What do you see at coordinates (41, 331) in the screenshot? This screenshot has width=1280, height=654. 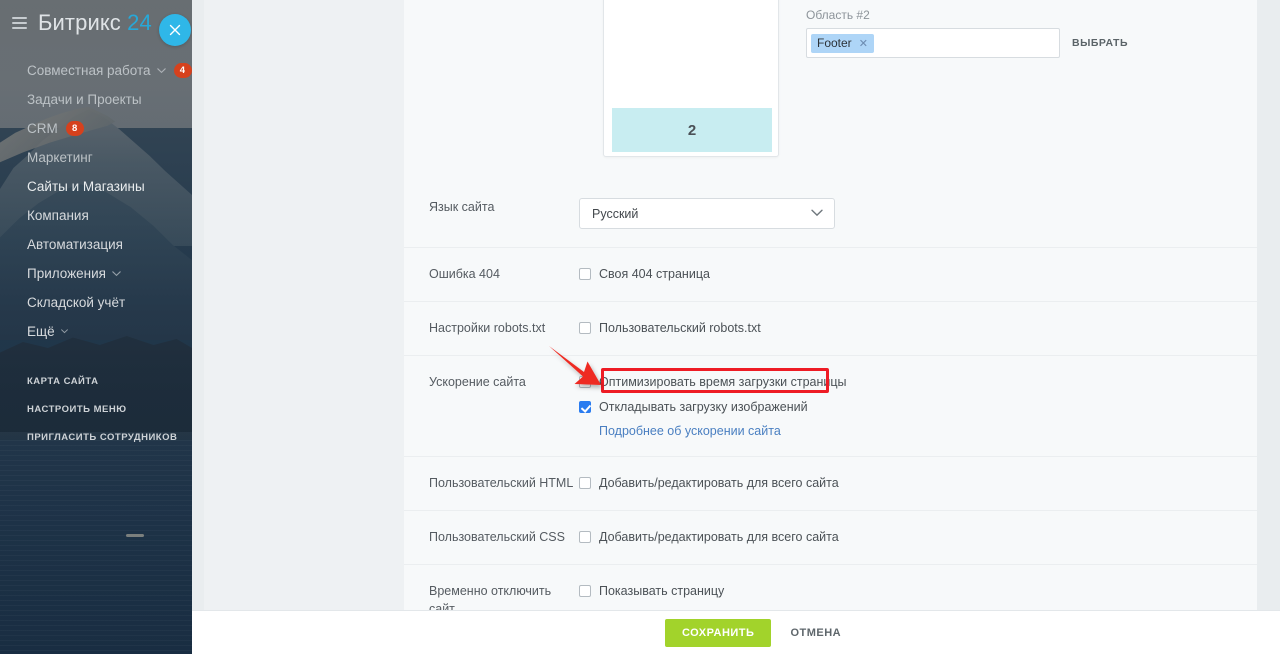 I see `sidebar-item-label: Ещё` at bounding box center [41, 331].